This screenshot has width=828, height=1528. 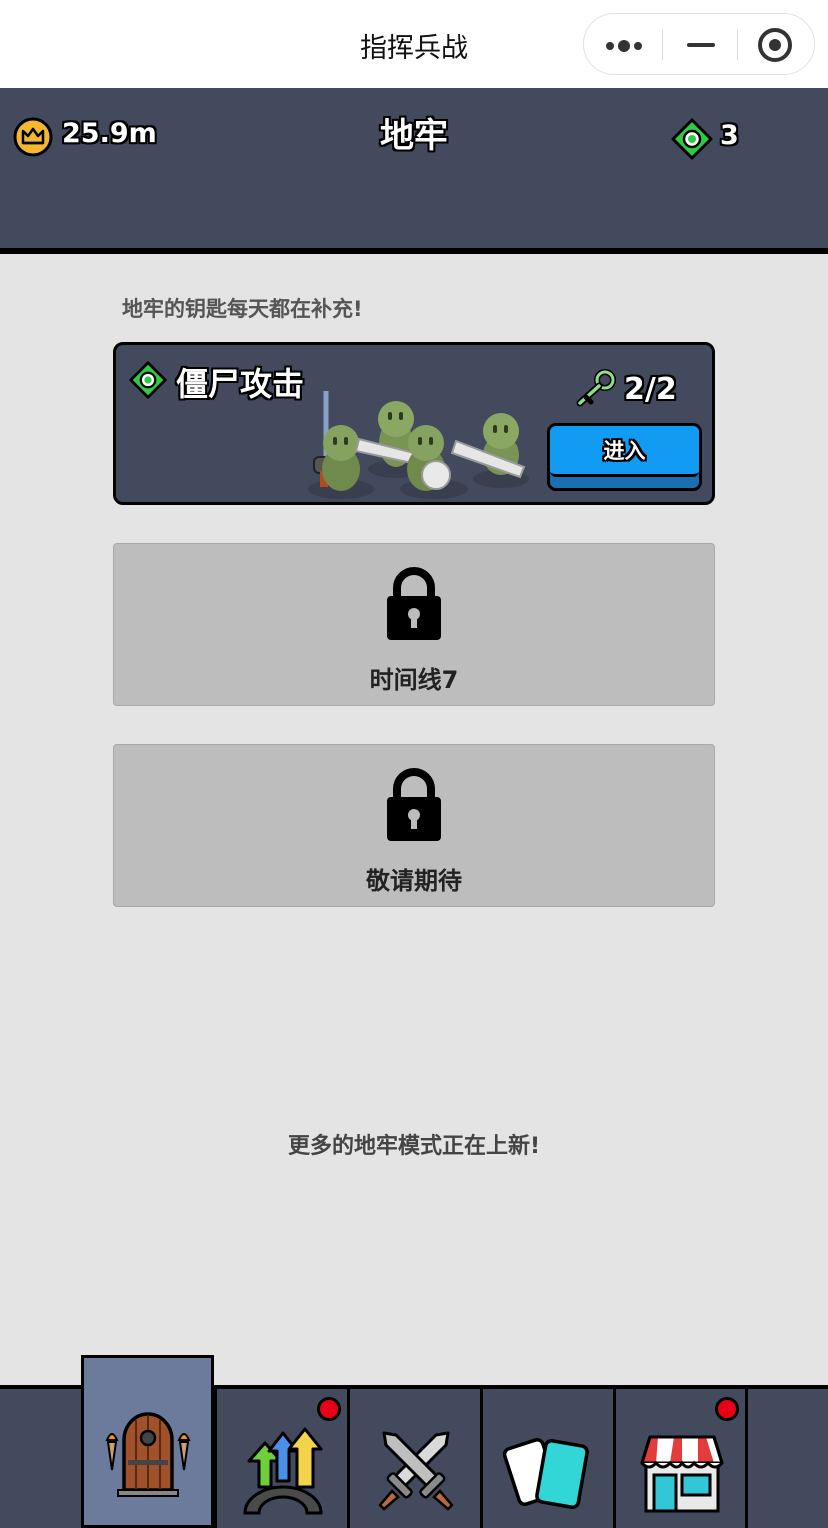 What do you see at coordinates (414, 881) in the screenshot?
I see `locked-card-label: 敬请期待` at bounding box center [414, 881].